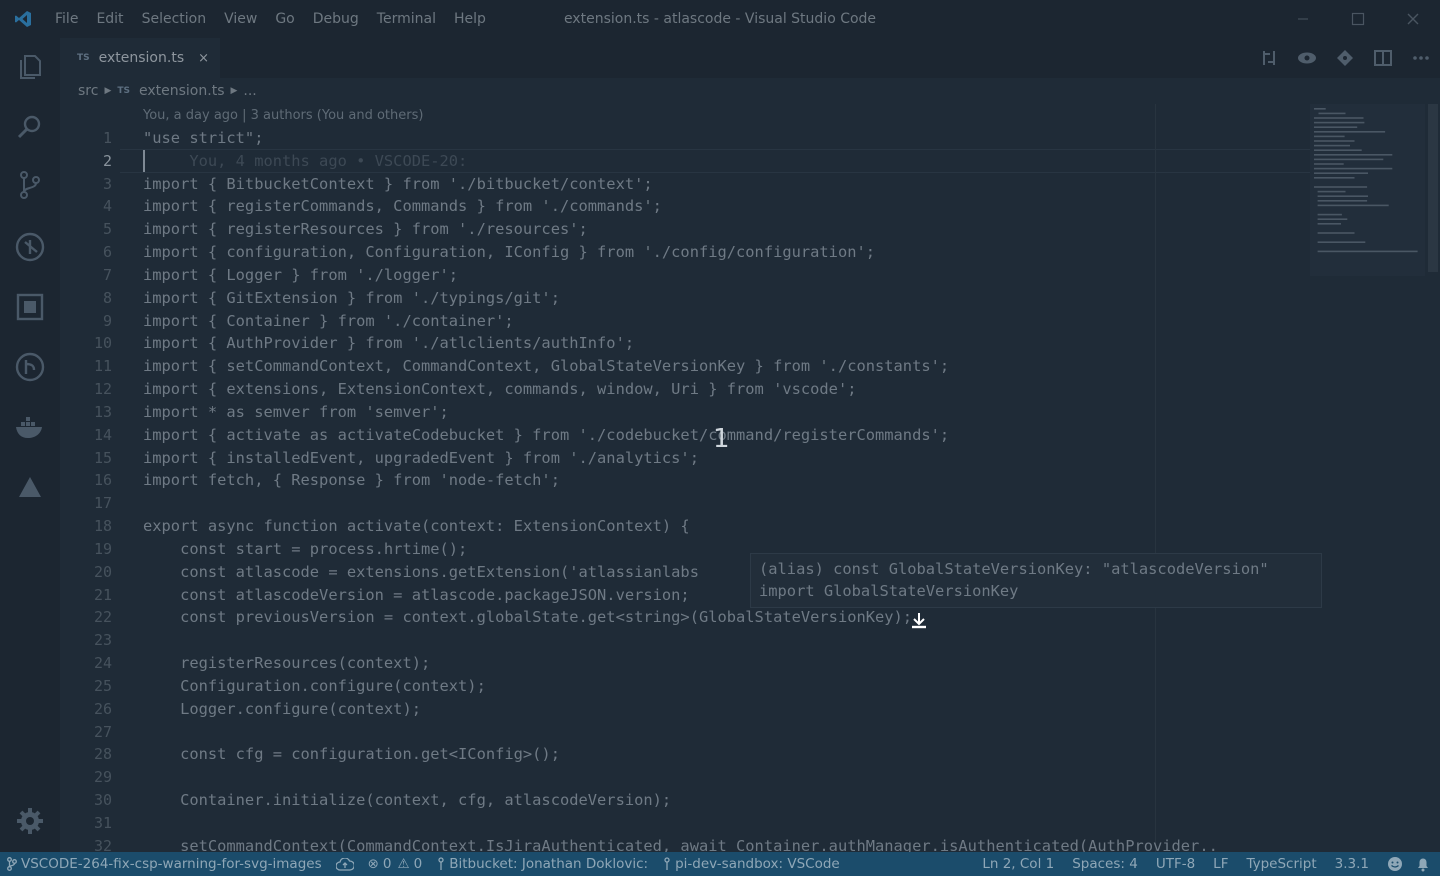 This screenshot has height=876, width=1440. Describe the element at coordinates (1220, 864) in the screenshot. I see `eol-status: LF` at that location.